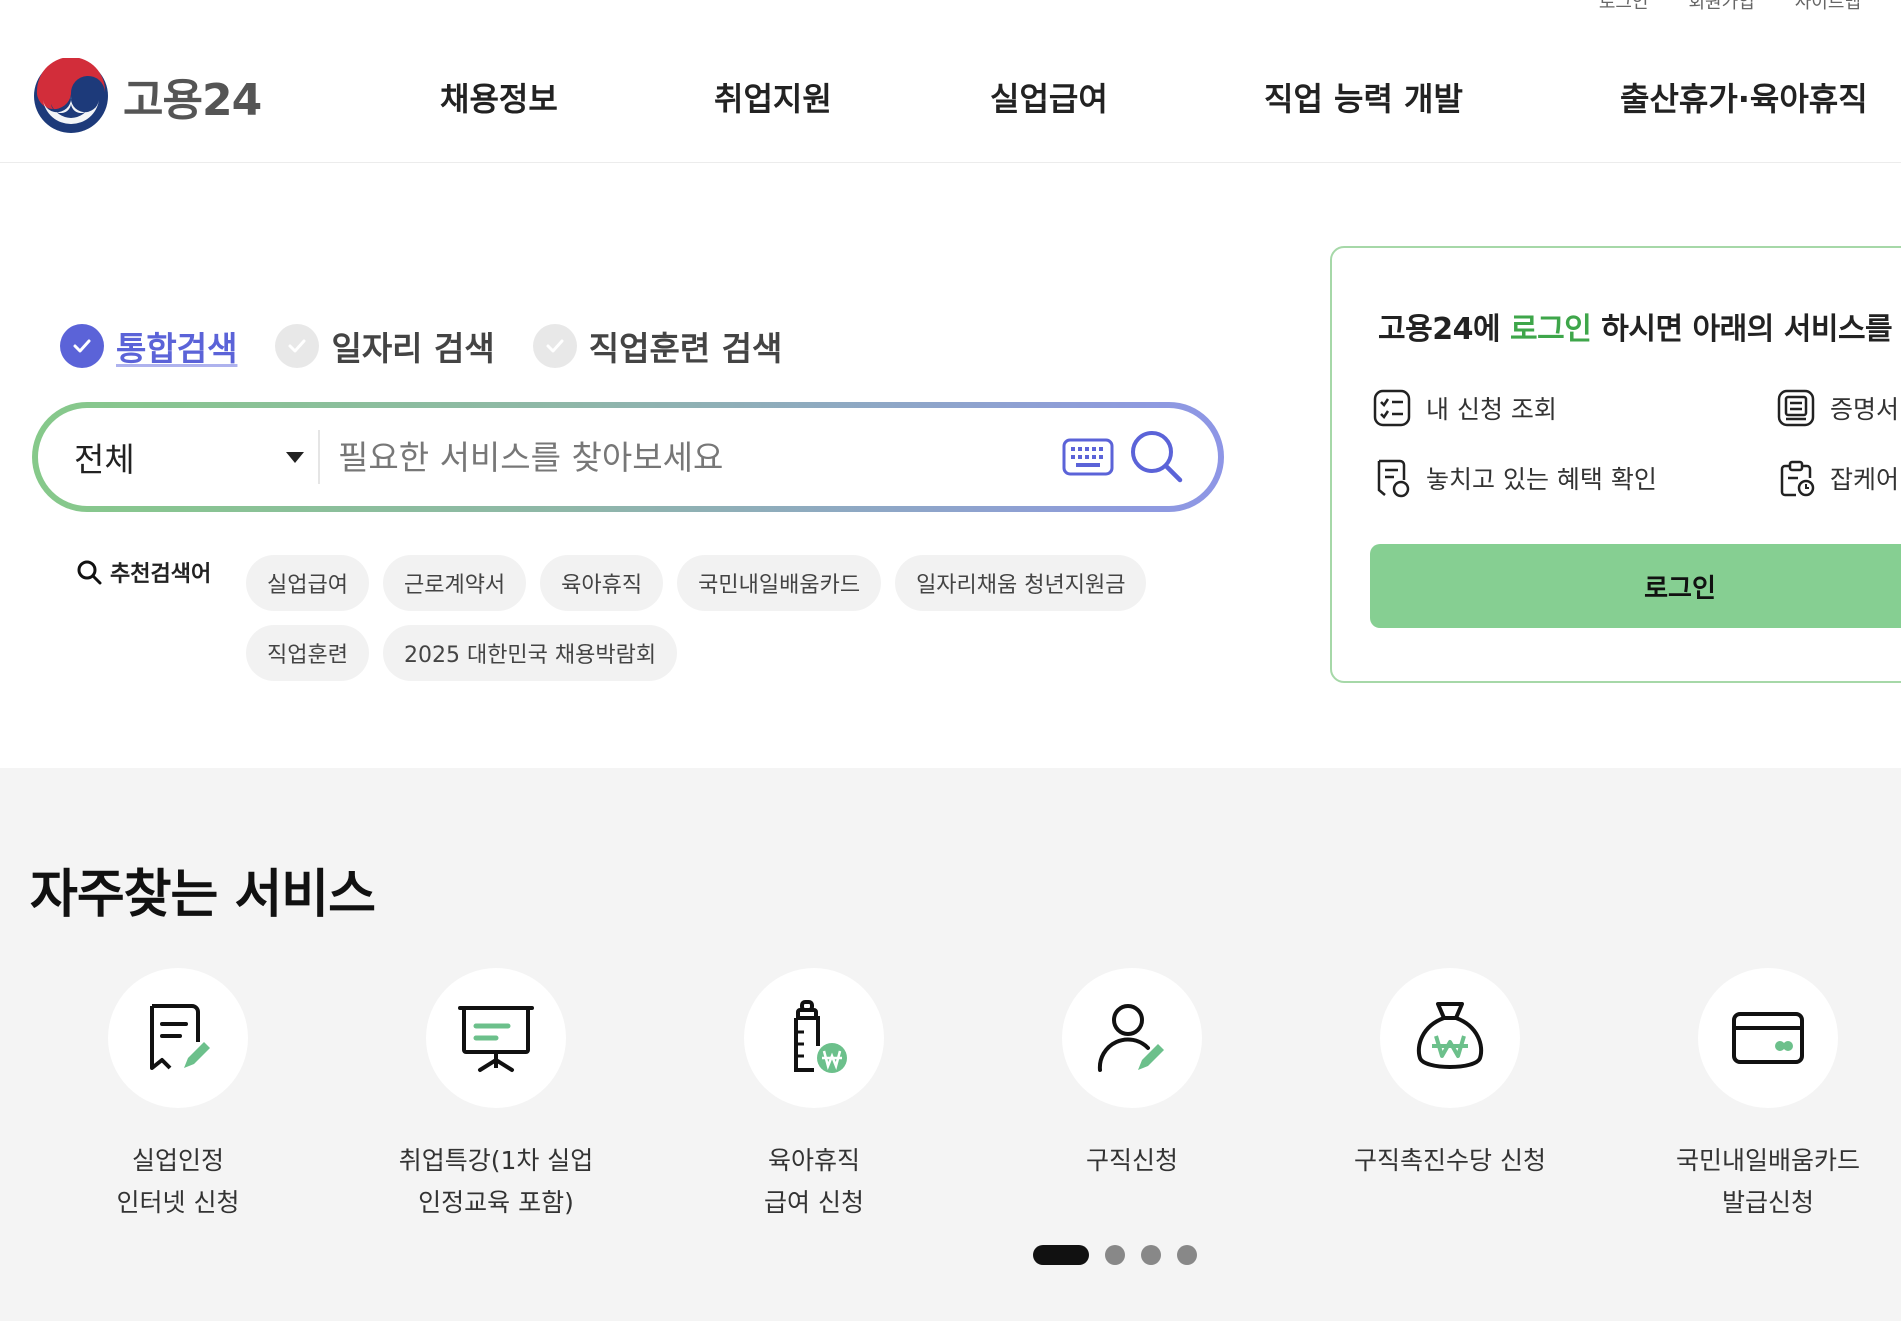 The height and width of the screenshot is (1321, 1901). What do you see at coordinates (203, 895) in the screenshot?
I see `section-title: 자주찾는 서비스` at bounding box center [203, 895].